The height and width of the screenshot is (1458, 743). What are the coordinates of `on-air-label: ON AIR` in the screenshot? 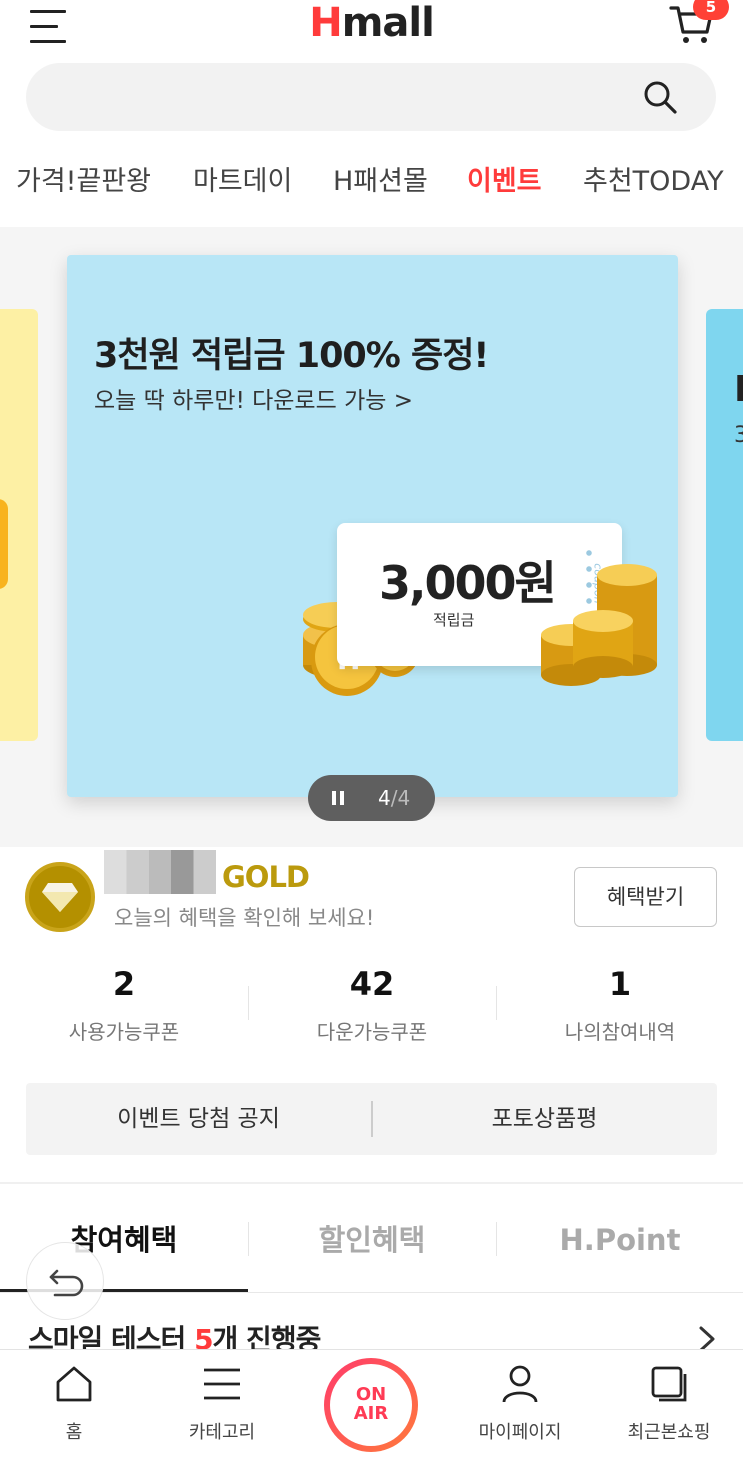 It's located at (371, 1405).